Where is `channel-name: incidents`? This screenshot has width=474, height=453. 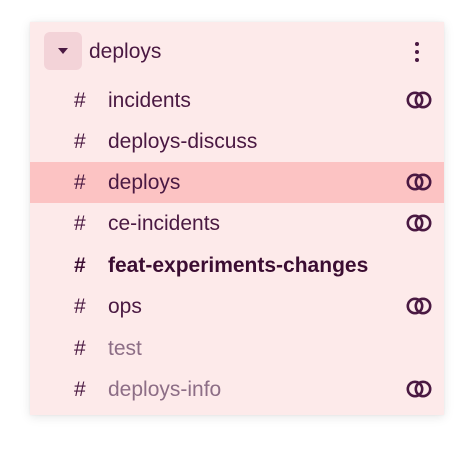 channel-name: incidents is located at coordinates (149, 100).